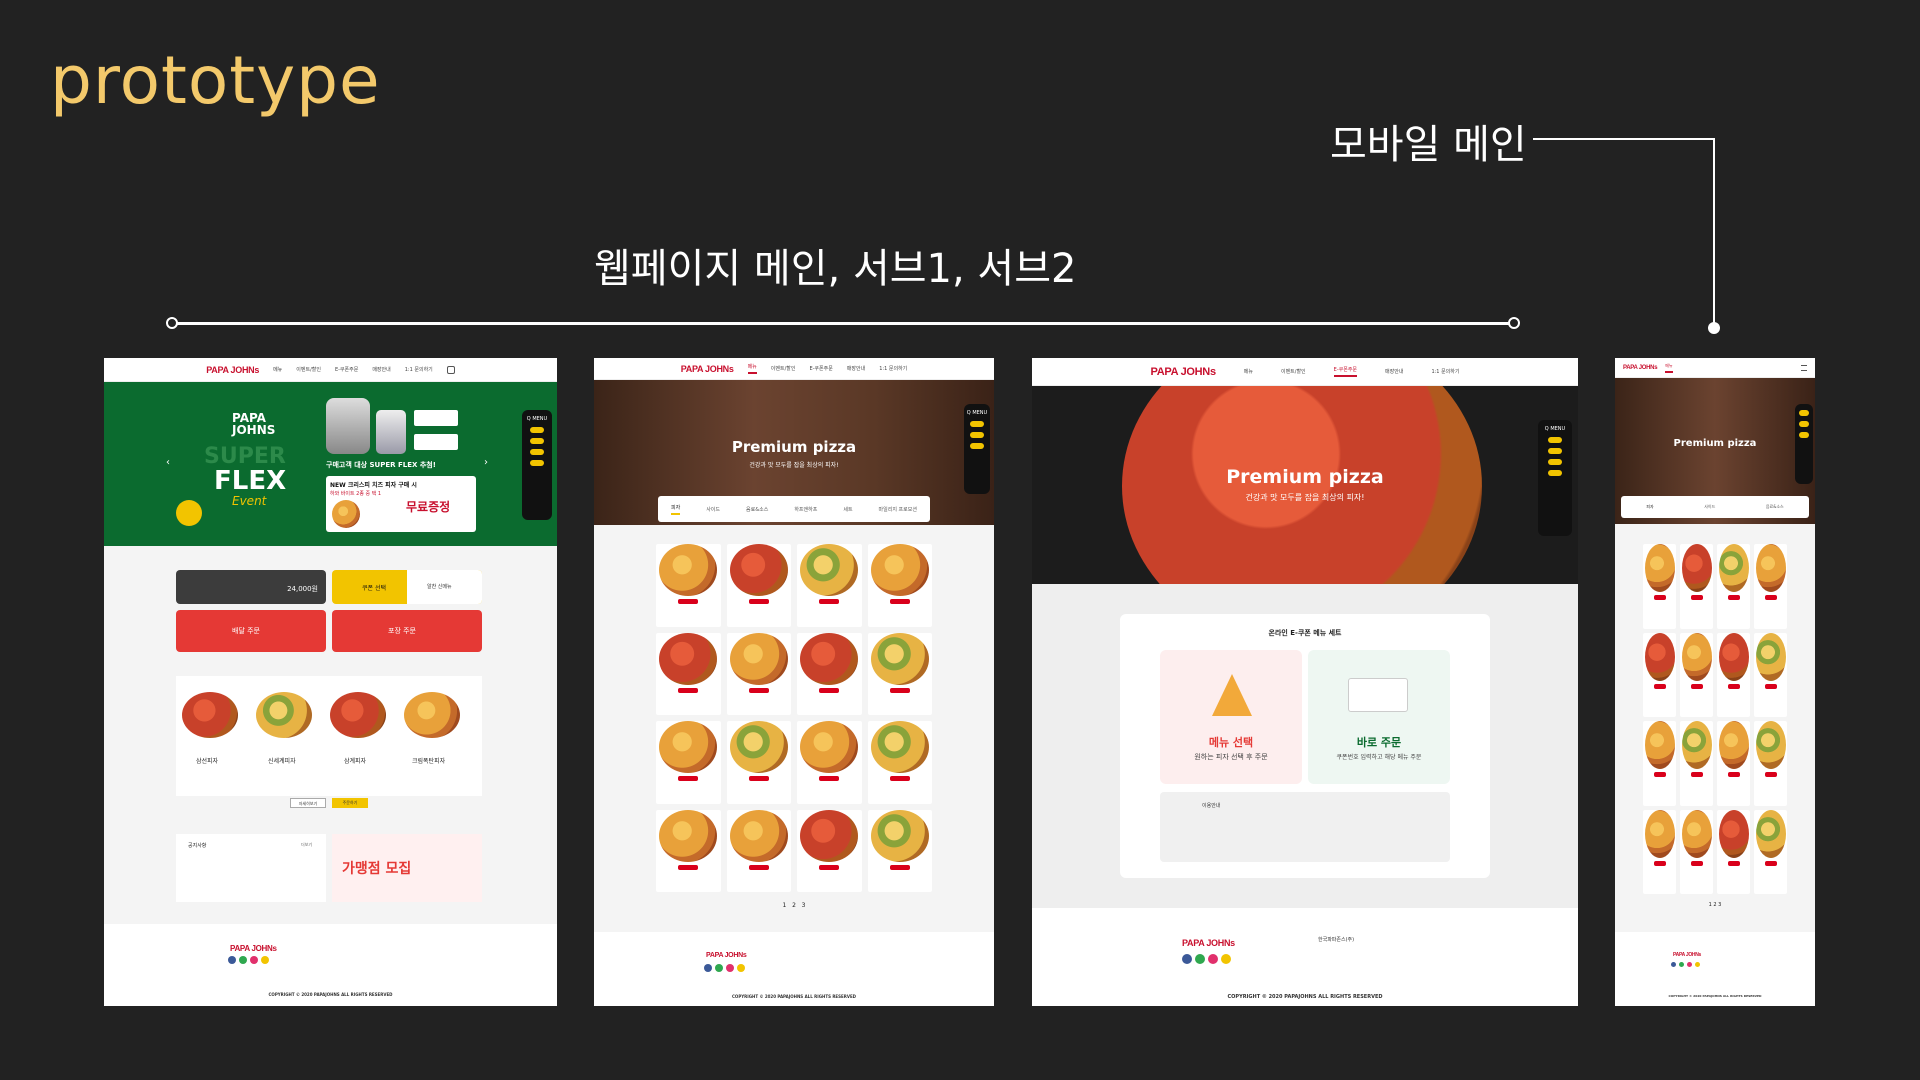 The image size is (1920, 1080). I want to click on page-1: 1, so click(785, 905).